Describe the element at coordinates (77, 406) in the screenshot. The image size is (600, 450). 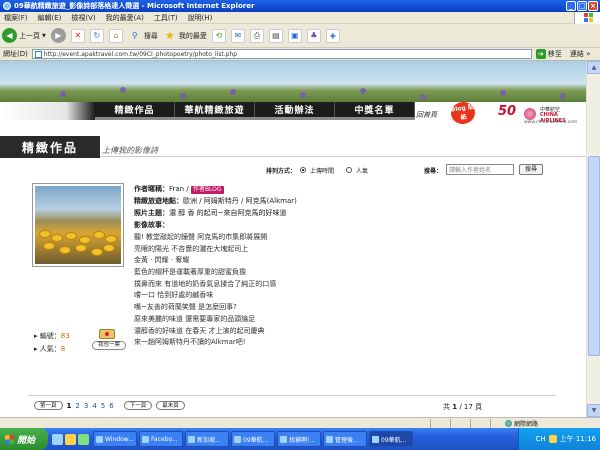
I see `page-number: 2` at that location.